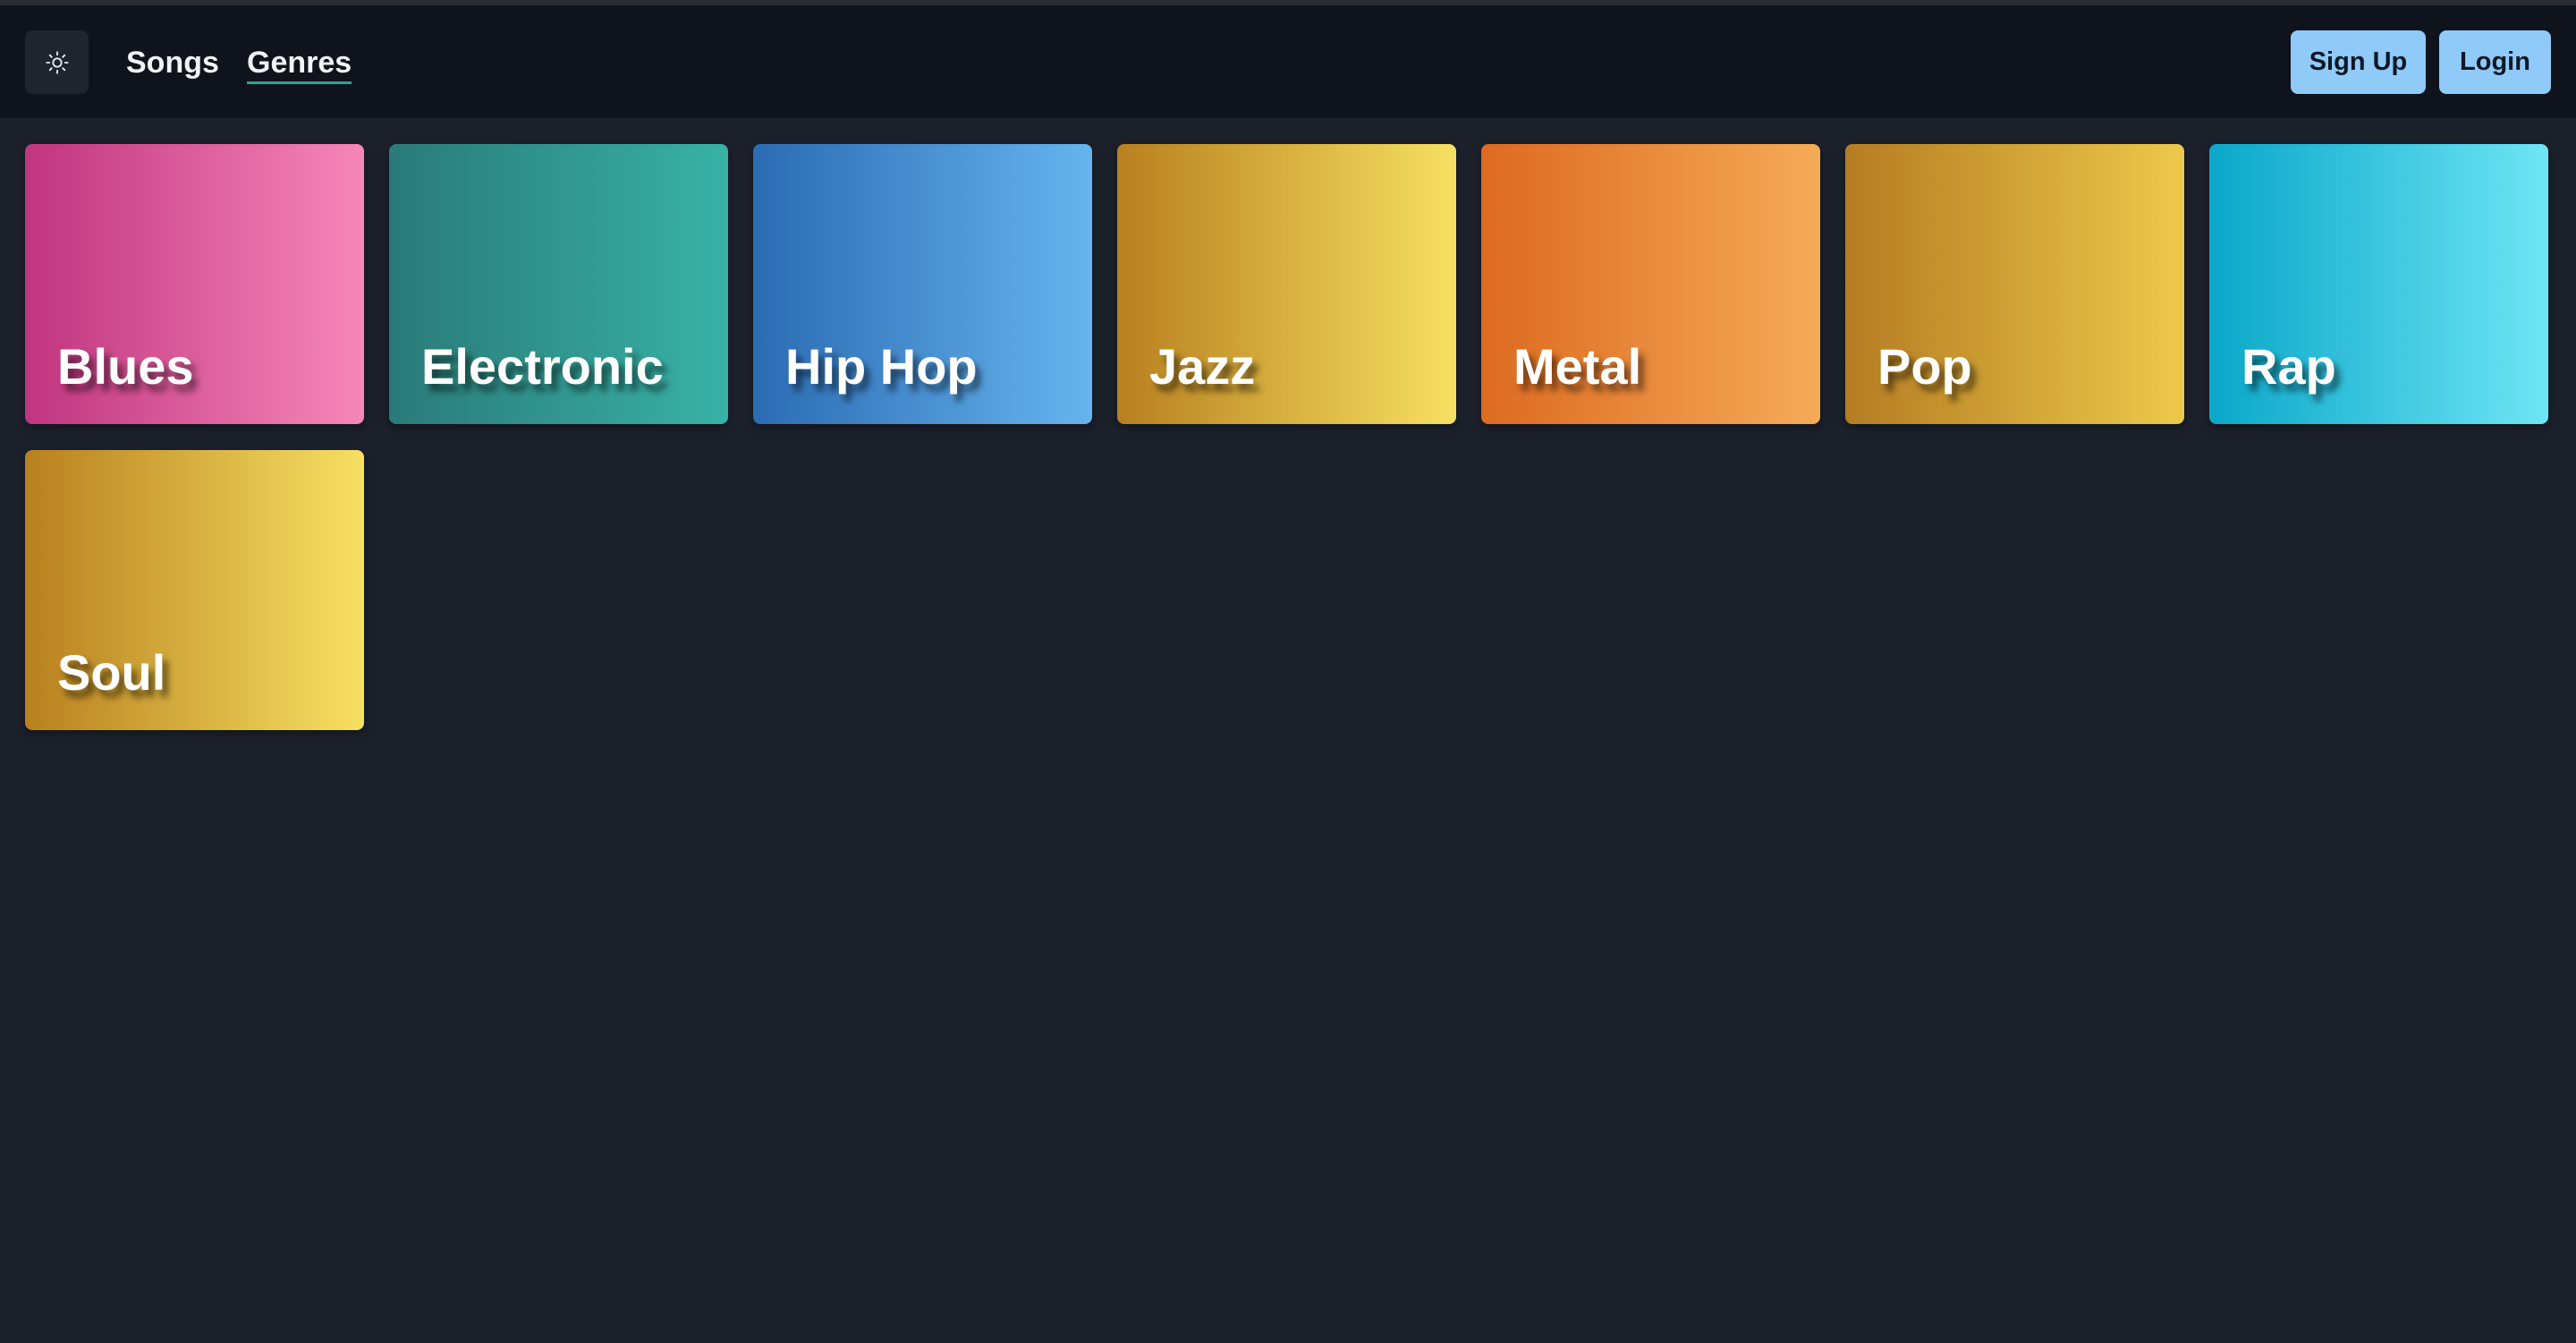 The height and width of the screenshot is (1343, 2576). What do you see at coordinates (194, 590) in the screenshot?
I see `genre-card-soul: Soul` at bounding box center [194, 590].